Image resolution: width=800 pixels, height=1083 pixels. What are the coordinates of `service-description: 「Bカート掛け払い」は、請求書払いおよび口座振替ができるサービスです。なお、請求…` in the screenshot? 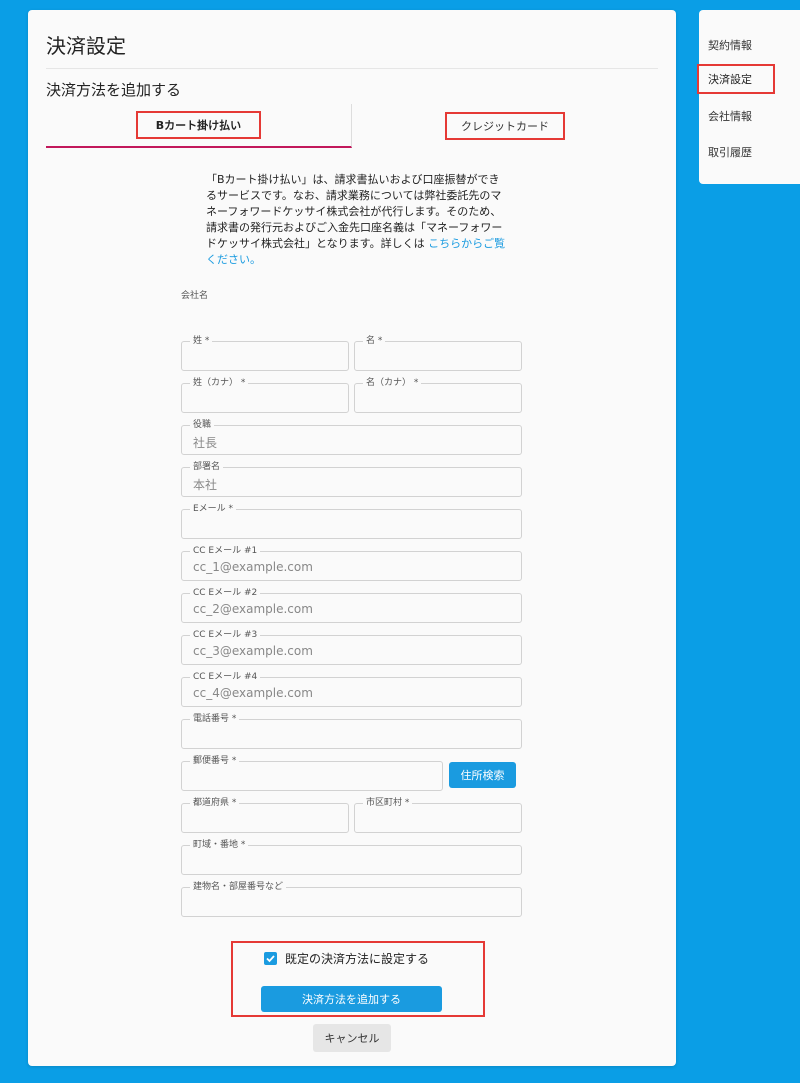 It's located at (357, 220).